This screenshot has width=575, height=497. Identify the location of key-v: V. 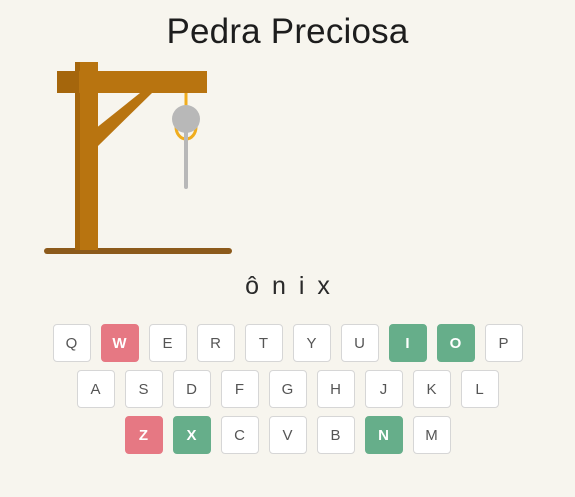
(287, 435).